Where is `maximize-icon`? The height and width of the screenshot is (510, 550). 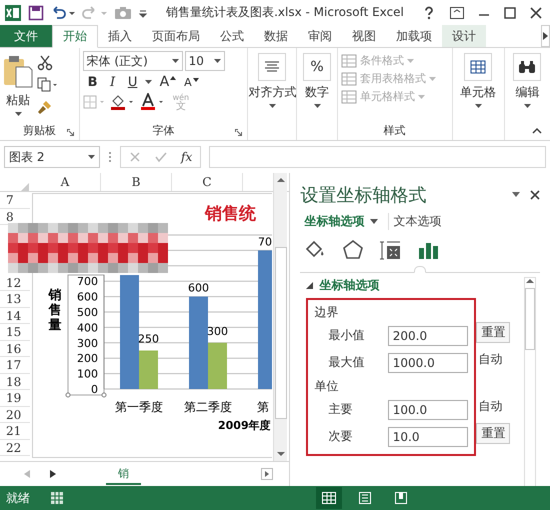 maximize-icon is located at coordinates (510, 12).